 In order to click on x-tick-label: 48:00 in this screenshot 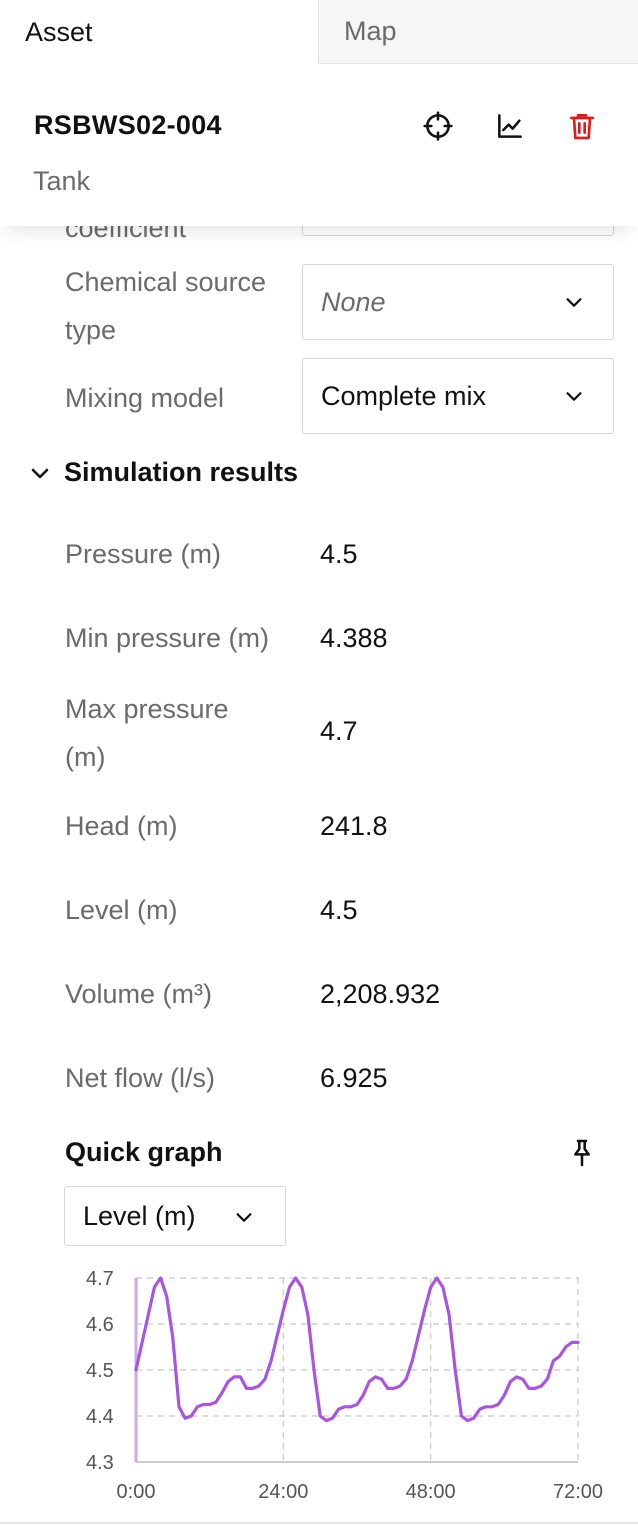, I will do `click(431, 1492)`.